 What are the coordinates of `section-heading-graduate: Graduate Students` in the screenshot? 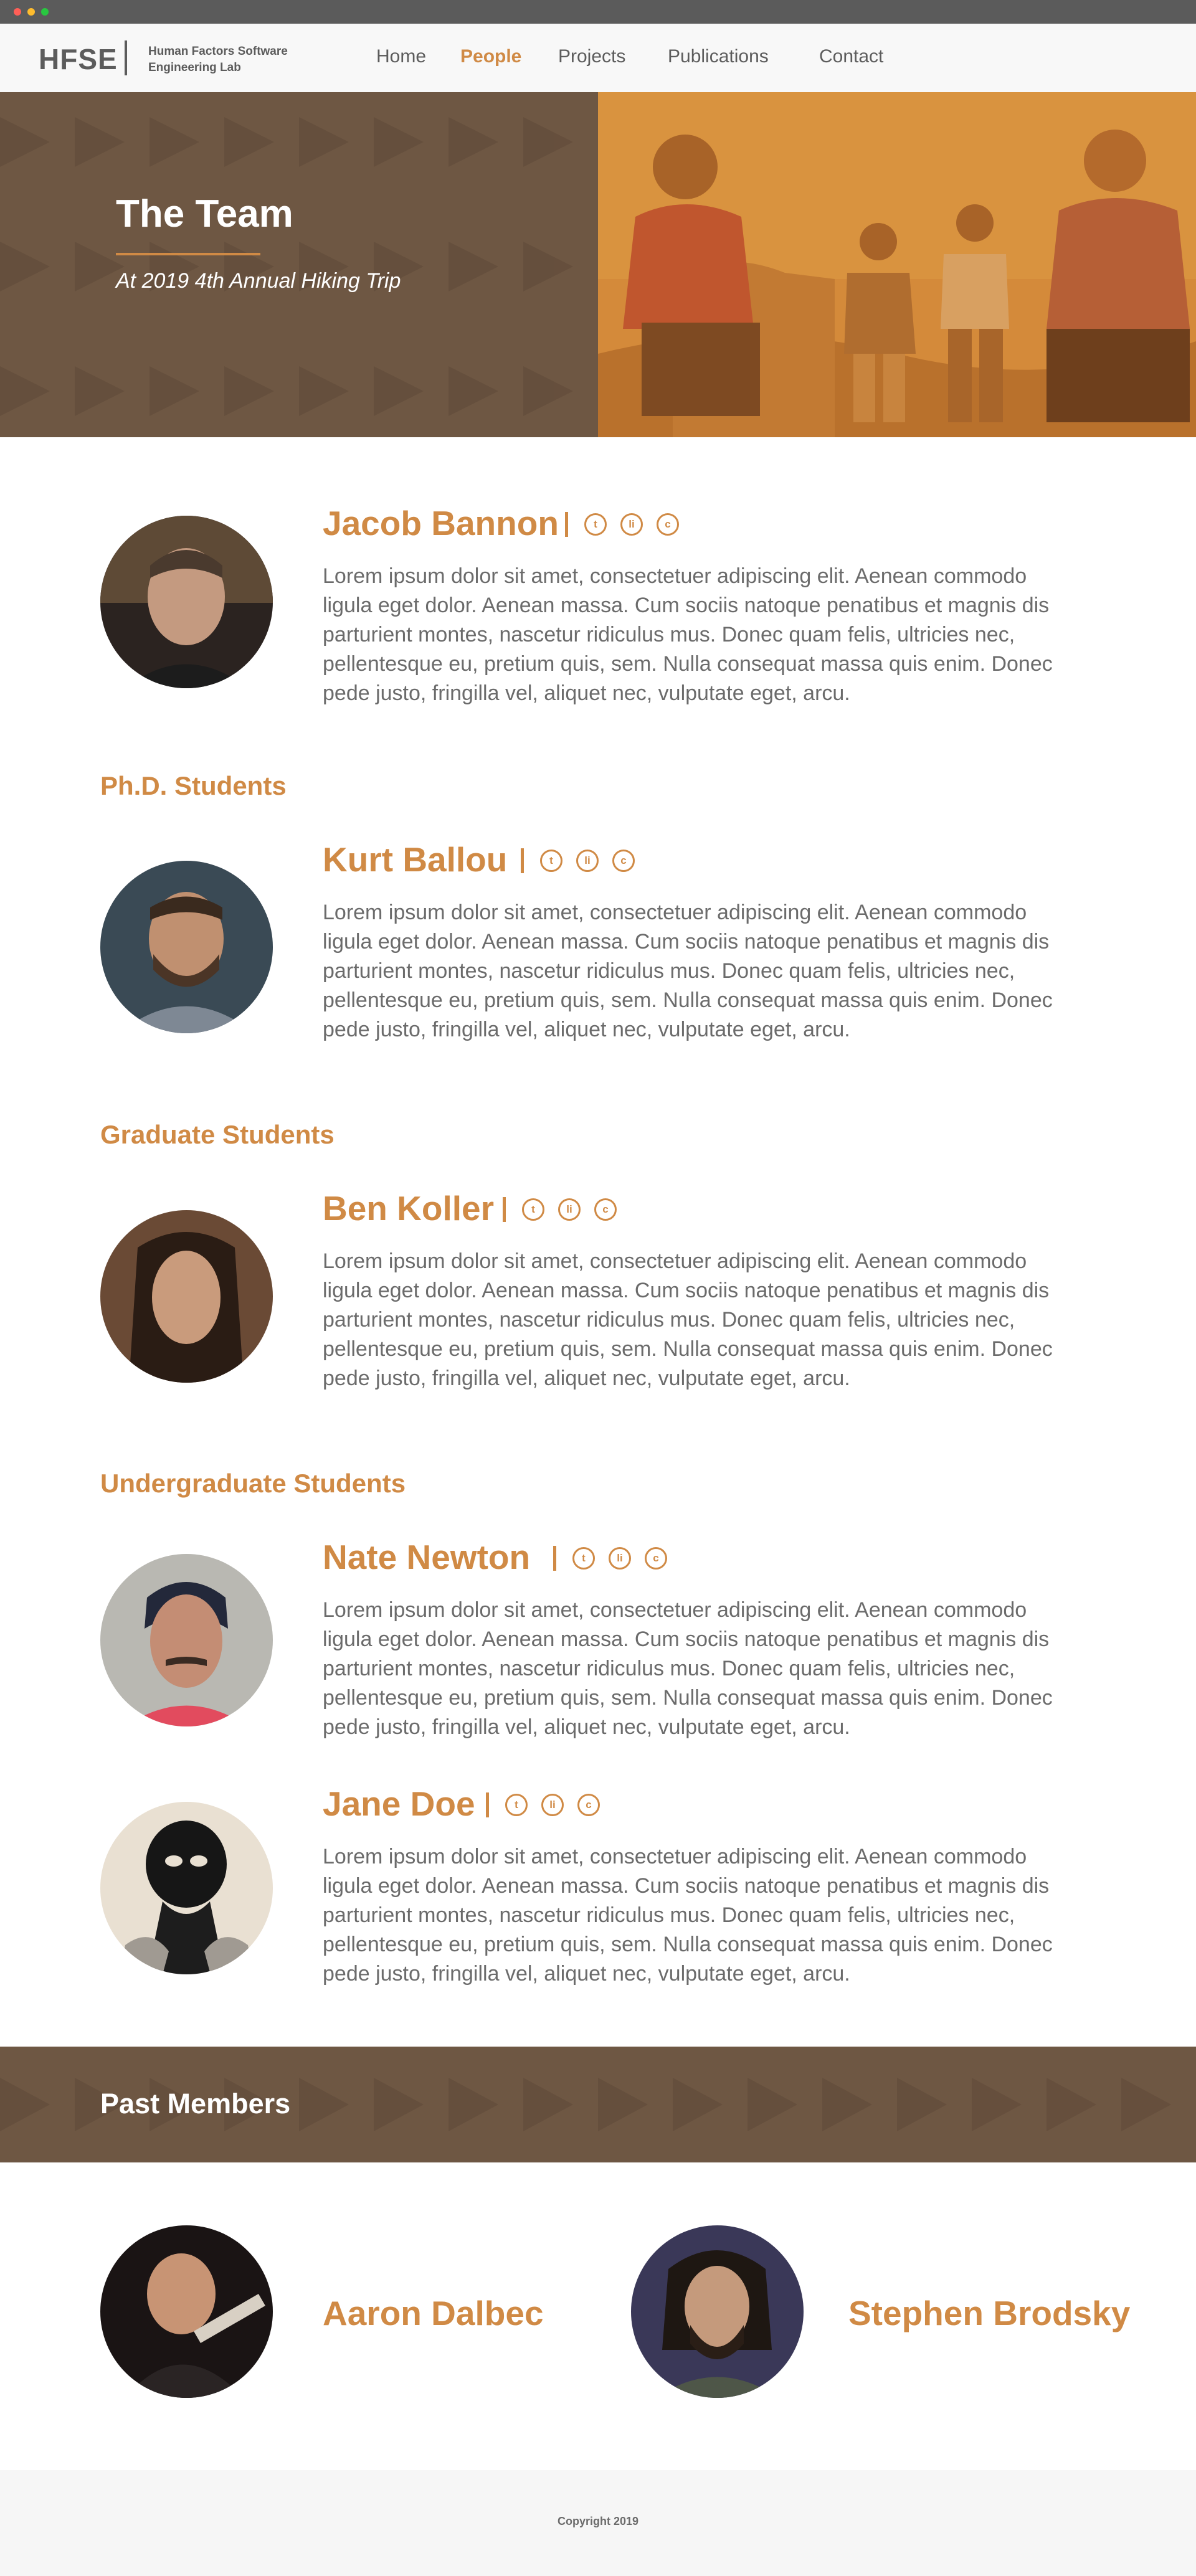 It's located at (217, 1134).